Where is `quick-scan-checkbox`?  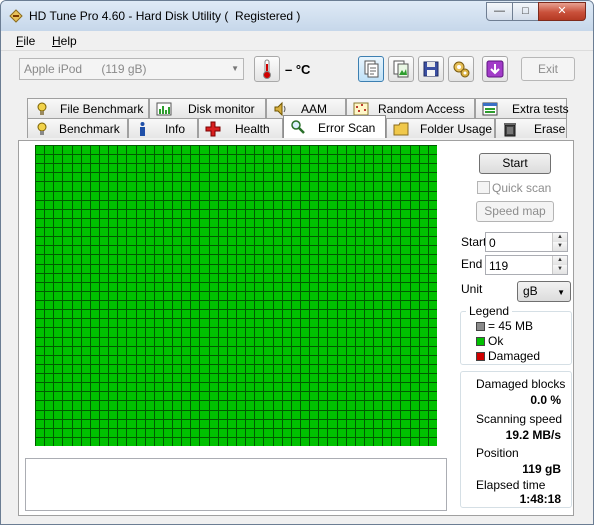 quick-scan-checkbox is located at coordinates (483, 187).